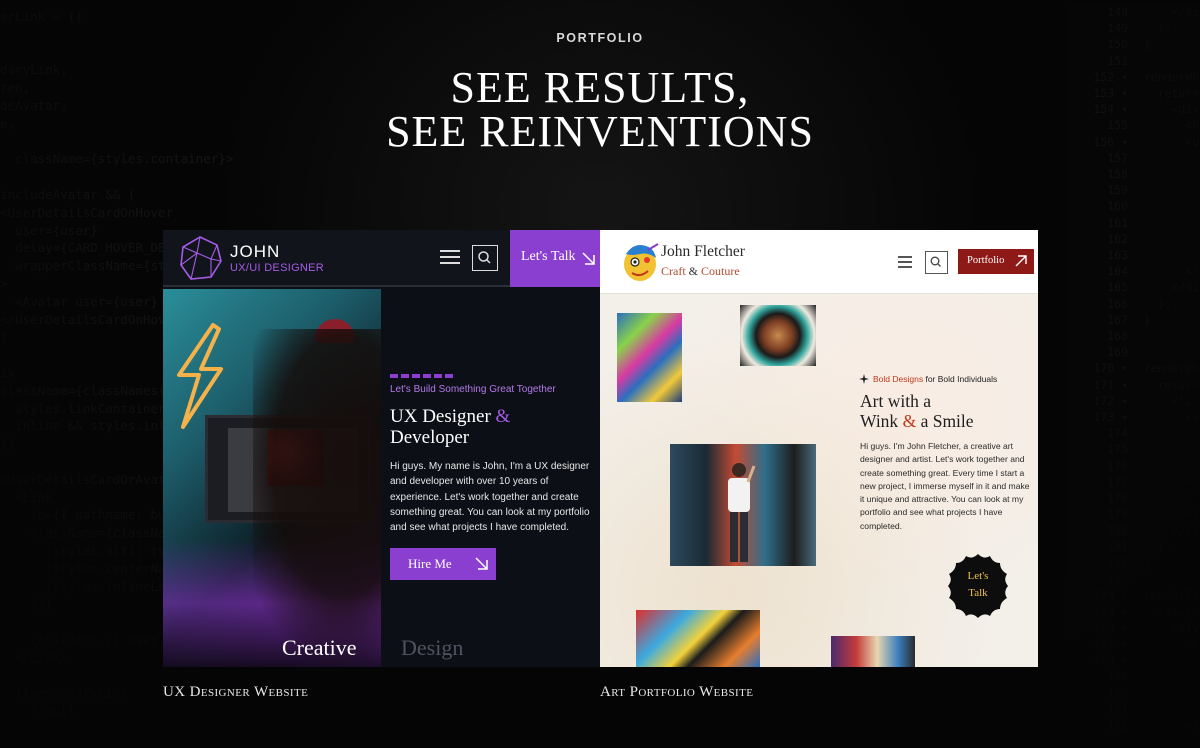 This screenshot has height=748, width=1200. I want to click on art-subtitle-craft: Craft, so click(673, 271).